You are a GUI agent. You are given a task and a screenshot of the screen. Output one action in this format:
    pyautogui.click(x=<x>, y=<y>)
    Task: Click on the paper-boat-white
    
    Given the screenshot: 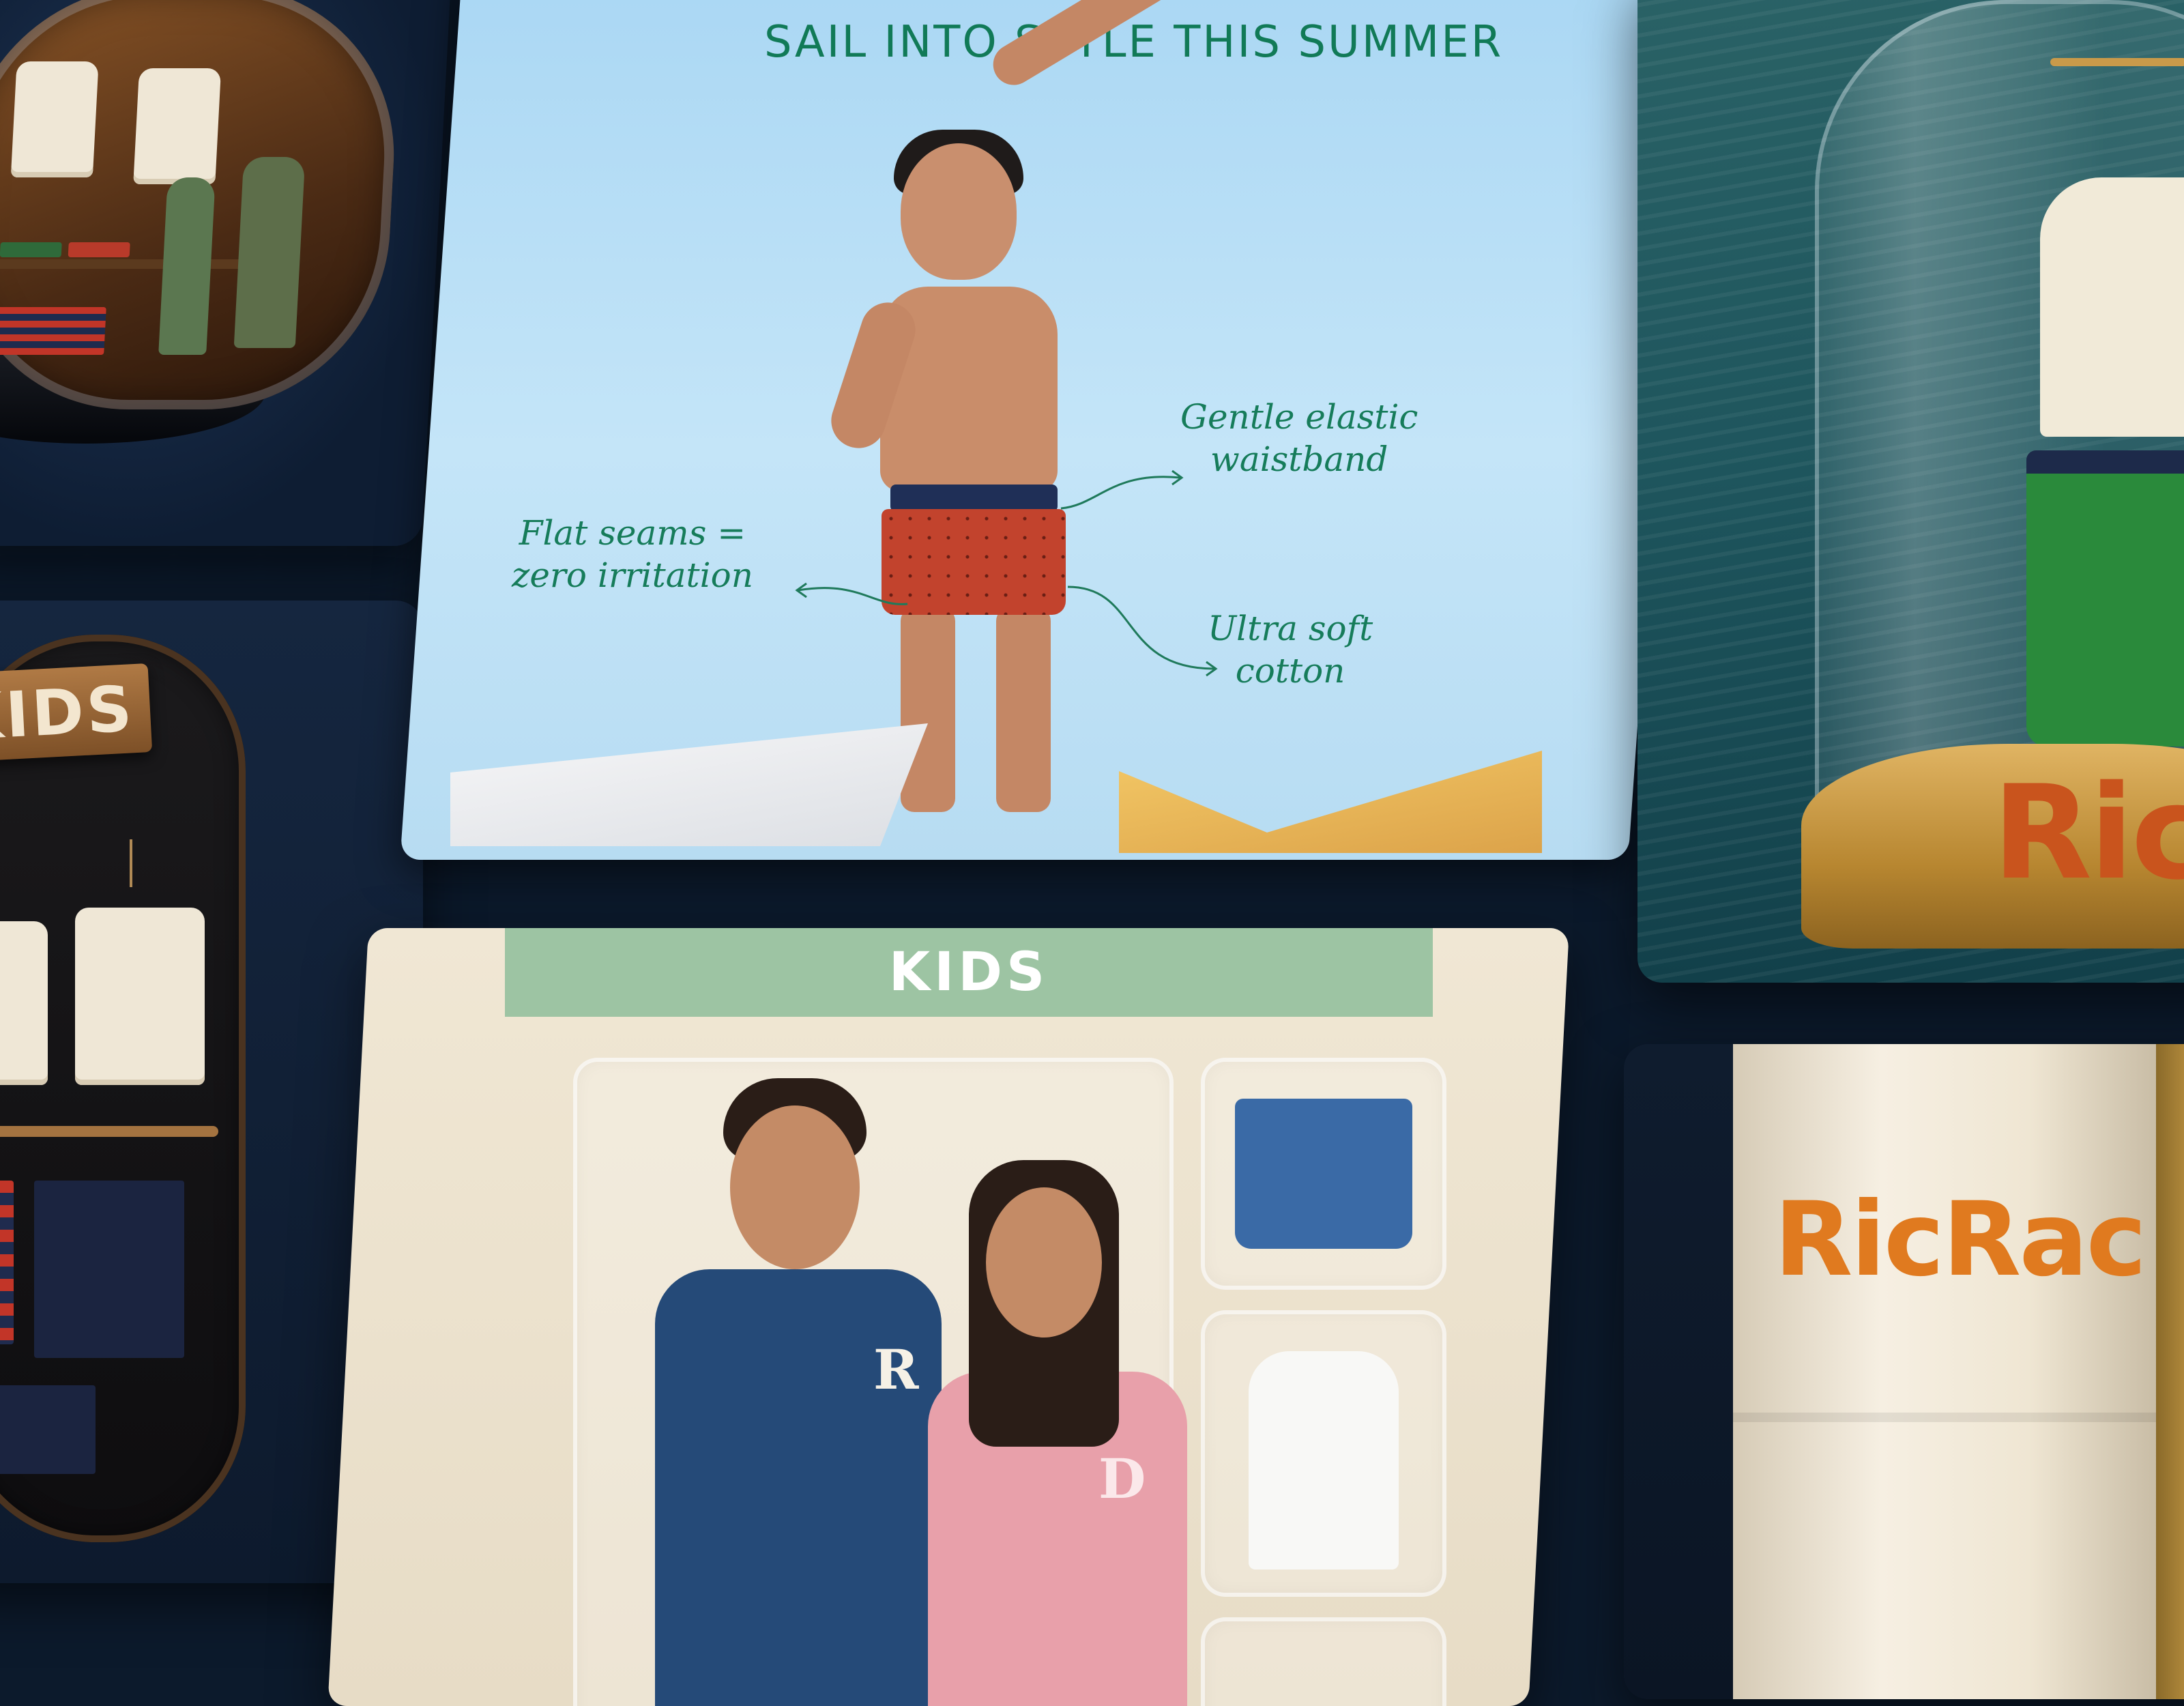 What is the action you would take?
    pyautogui.click(x=689, y=784)
    